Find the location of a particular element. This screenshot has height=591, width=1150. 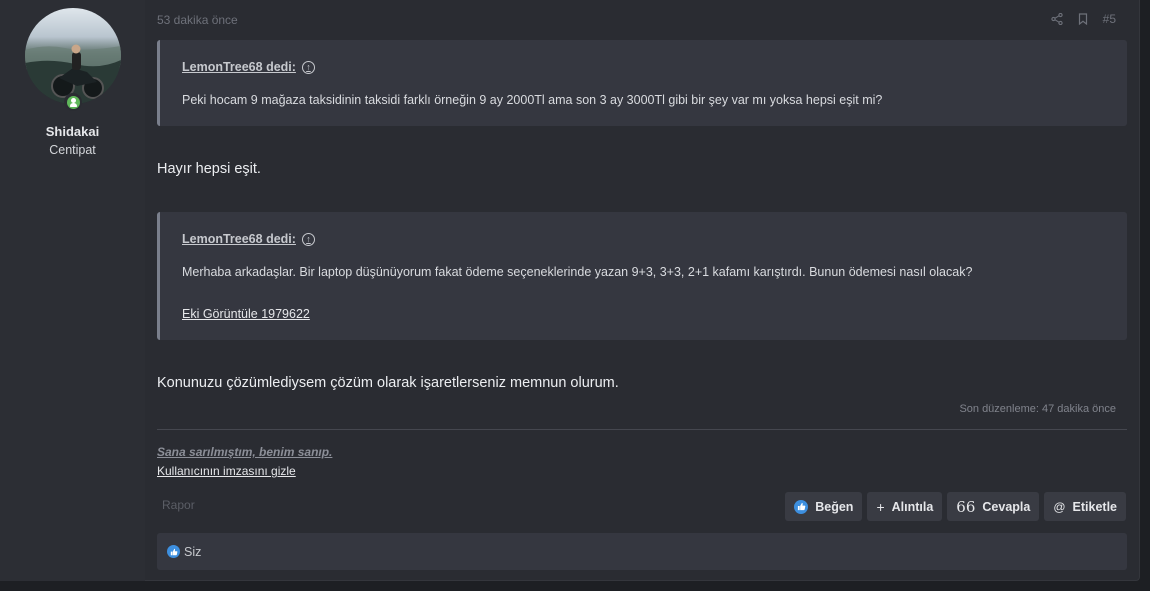

quote-marks-icon: 66 is located at coordinates (966, 506).